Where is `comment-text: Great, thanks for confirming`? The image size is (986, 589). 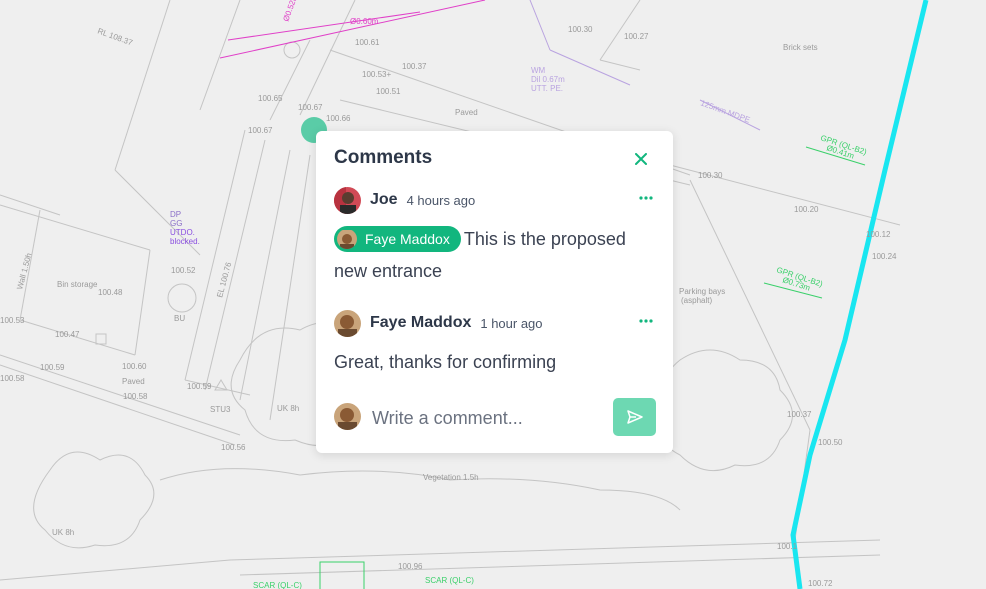 comment-text: Great, thanks for confirming is located at coordinates (494, 362).